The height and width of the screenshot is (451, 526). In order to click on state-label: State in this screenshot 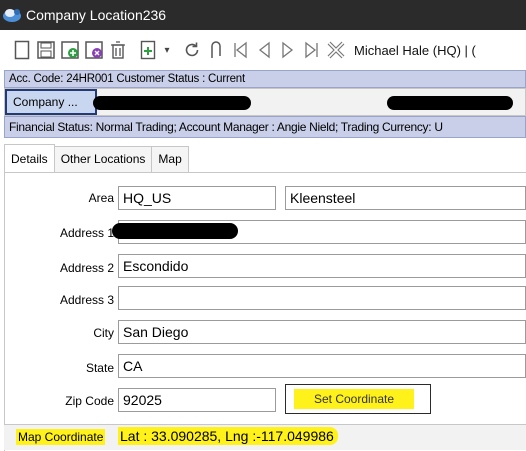, I will do `click(99, 368)`.